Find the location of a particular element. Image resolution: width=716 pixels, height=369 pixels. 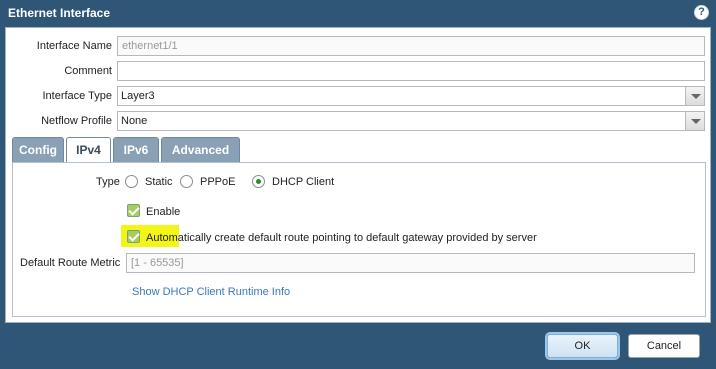

netflow-profile-select: None is located at coordinates (411, 121).